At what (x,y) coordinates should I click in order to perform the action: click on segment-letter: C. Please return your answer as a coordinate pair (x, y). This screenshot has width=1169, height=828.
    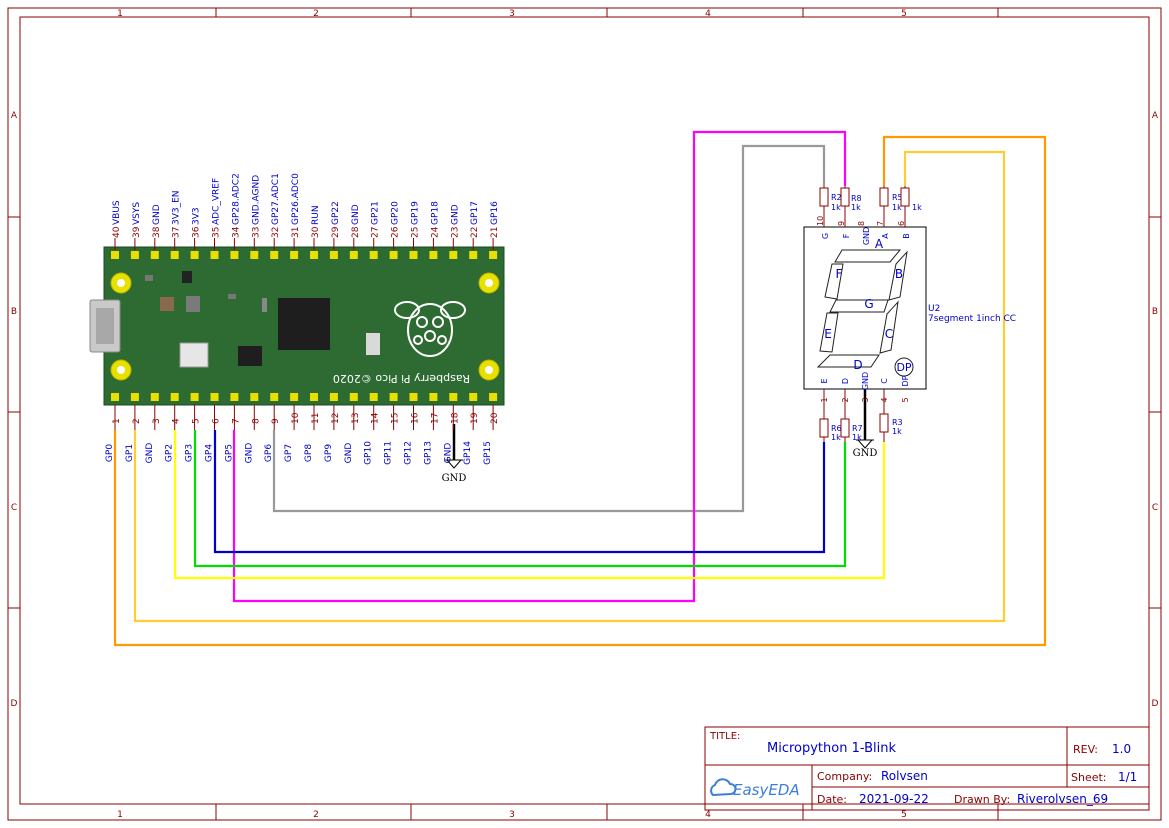
    Looking at the image, I should click on (889, 334).